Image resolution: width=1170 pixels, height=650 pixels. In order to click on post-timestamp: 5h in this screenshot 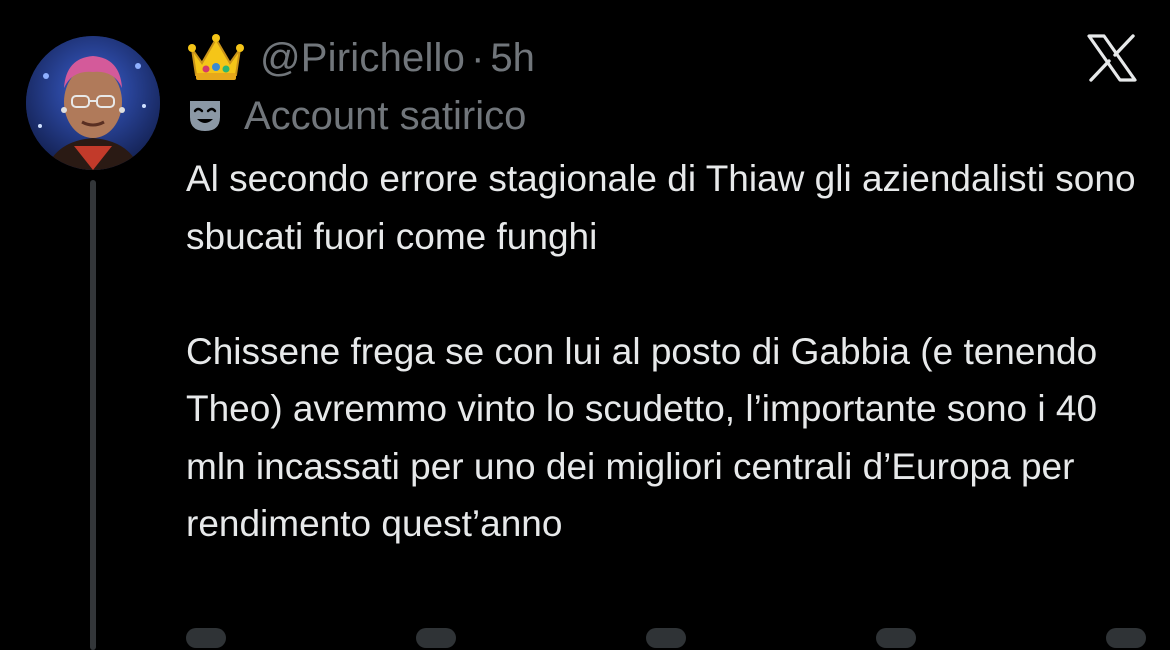, I will do `click(512, 58)`.